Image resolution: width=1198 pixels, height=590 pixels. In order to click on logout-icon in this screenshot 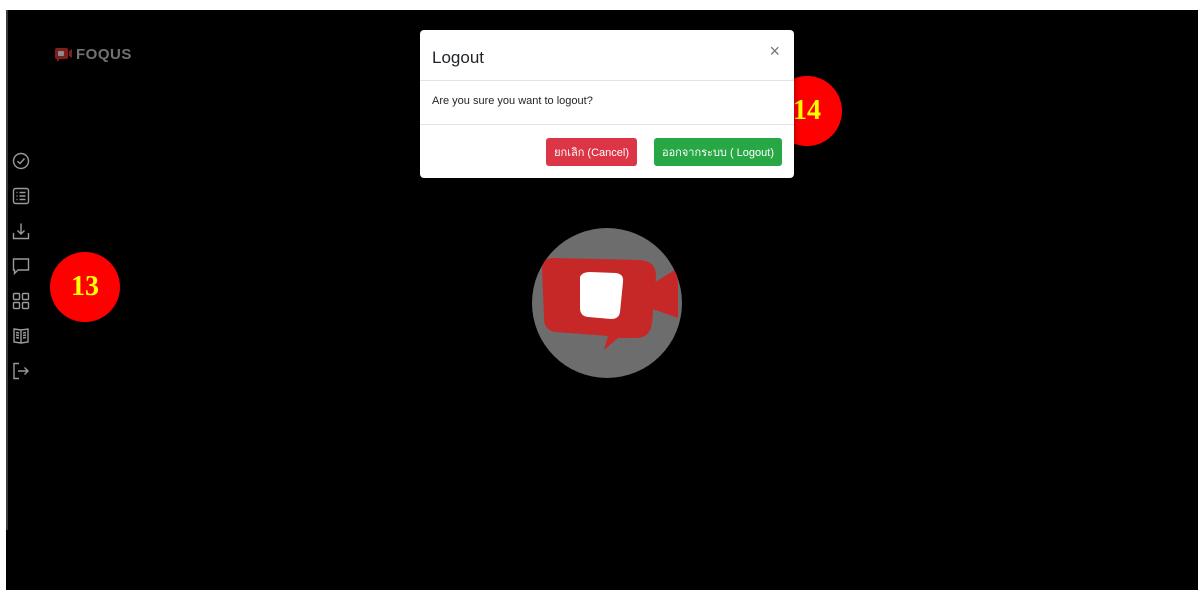, I will do `click(21, 371)`.